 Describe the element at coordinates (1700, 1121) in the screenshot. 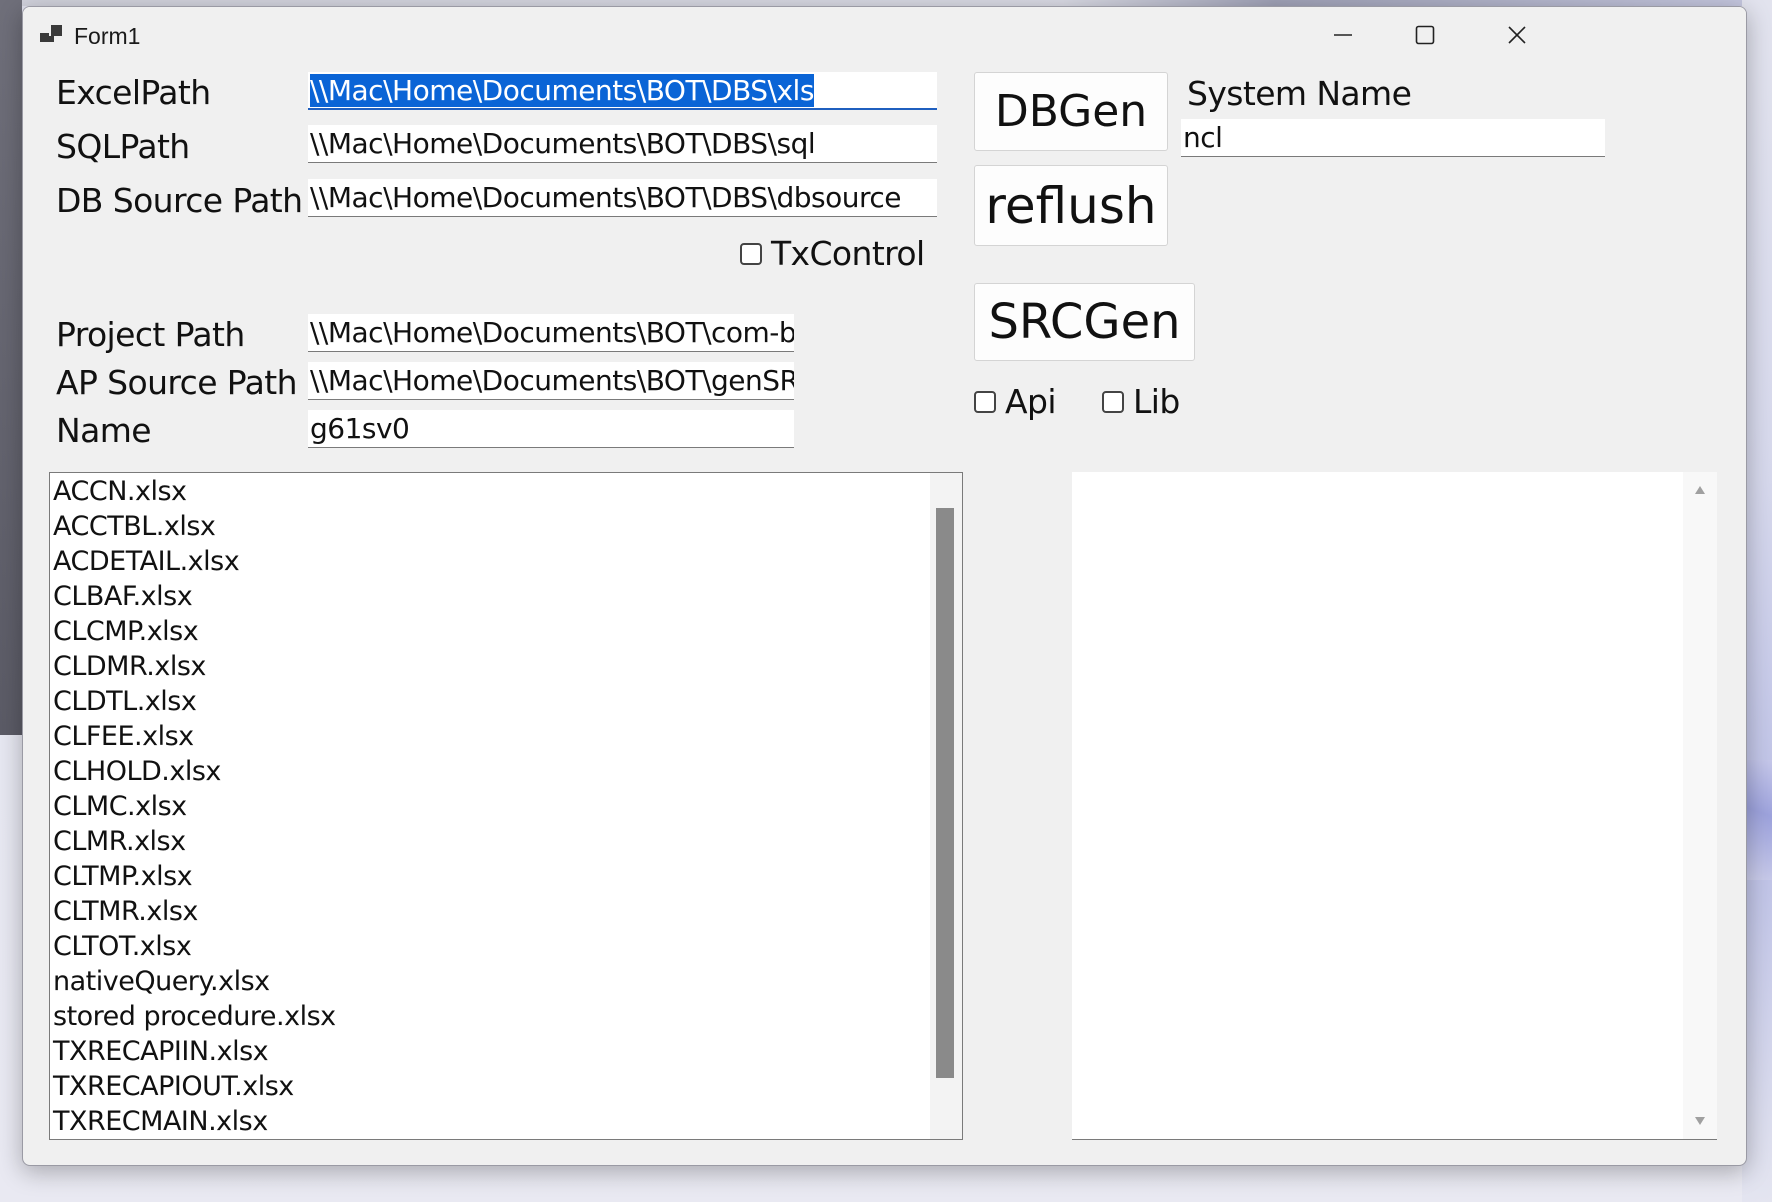

I see `scroll-down-arrow-icon` at that location.